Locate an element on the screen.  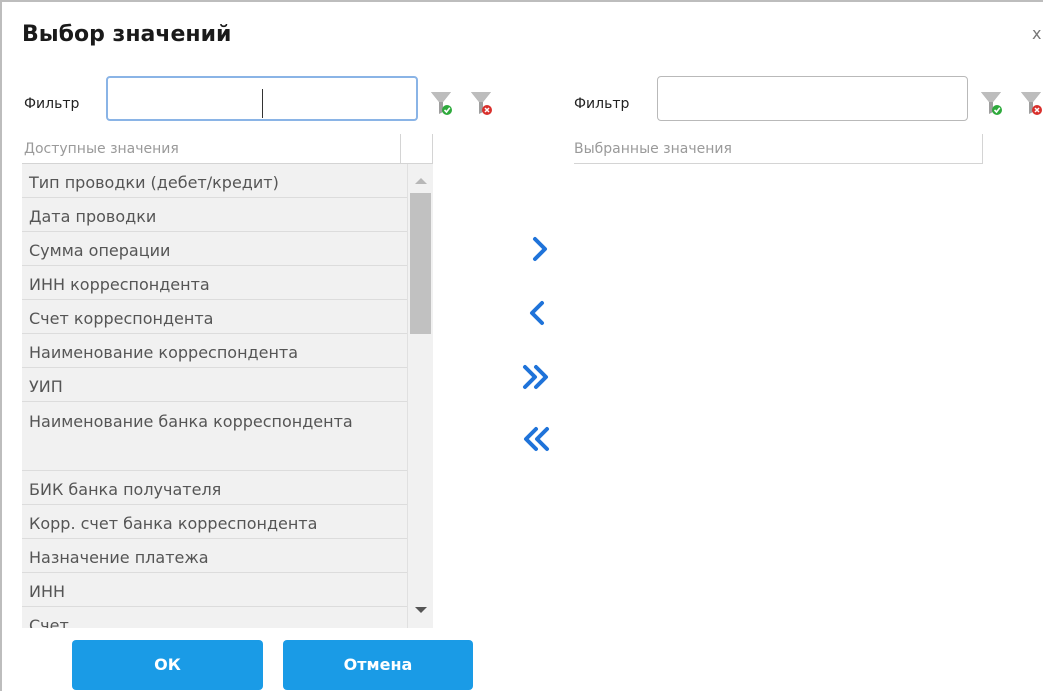
available-values-header: Доступные значения is located at coordinates (227, 149).